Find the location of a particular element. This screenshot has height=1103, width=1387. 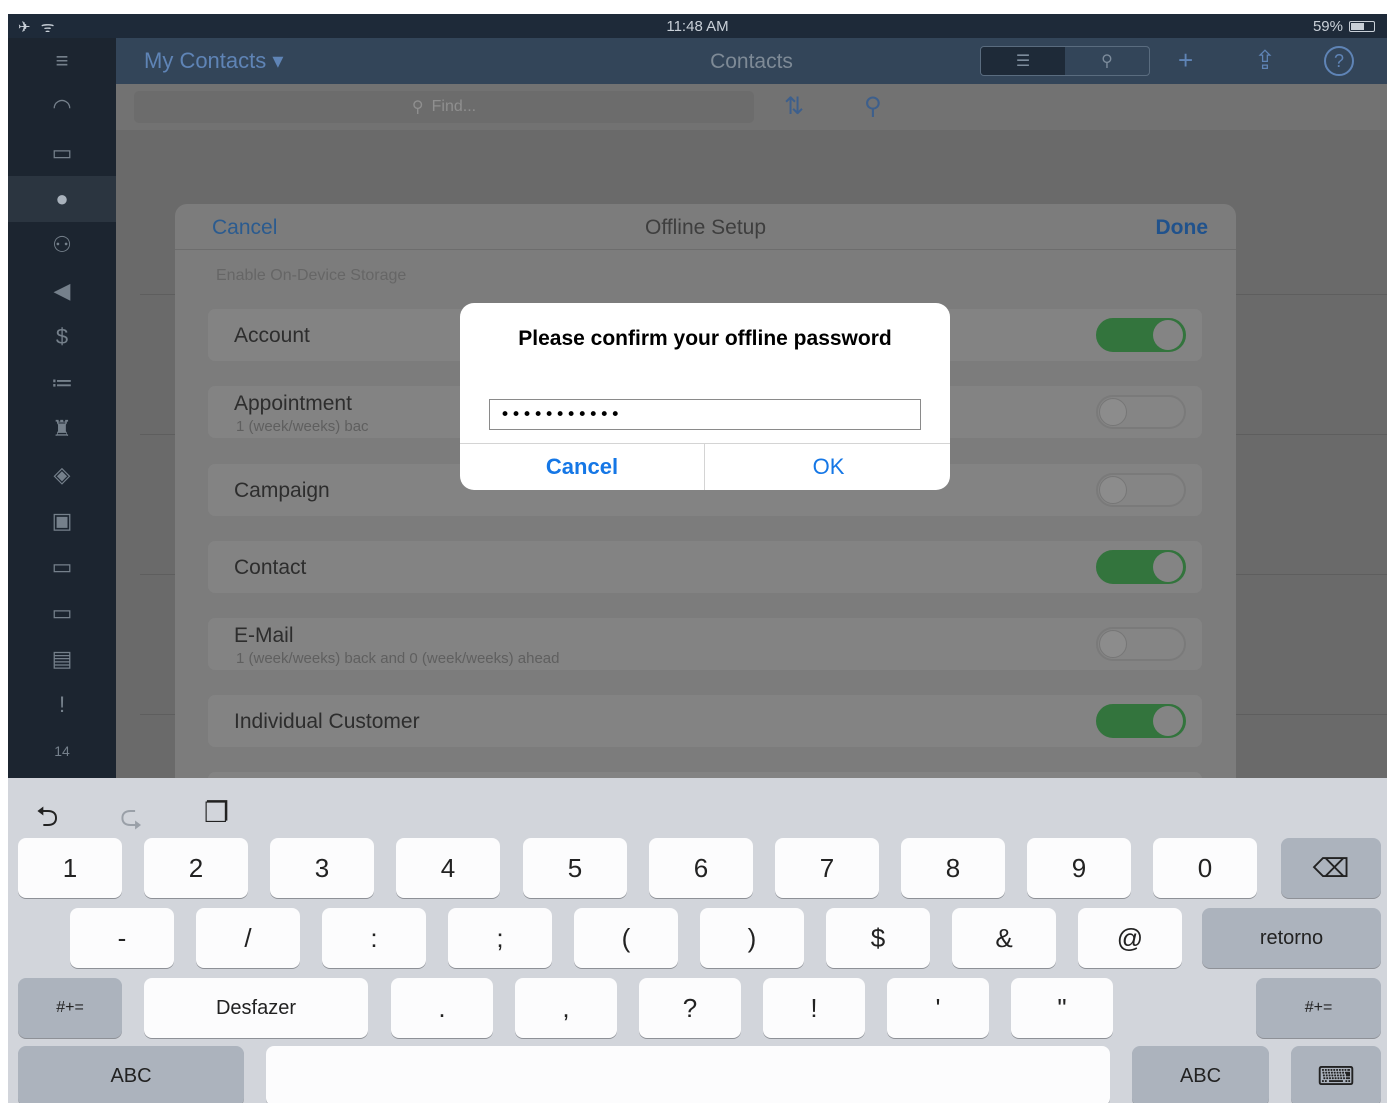

campaign-icon: ◀ is located at coordinates (62, 291).